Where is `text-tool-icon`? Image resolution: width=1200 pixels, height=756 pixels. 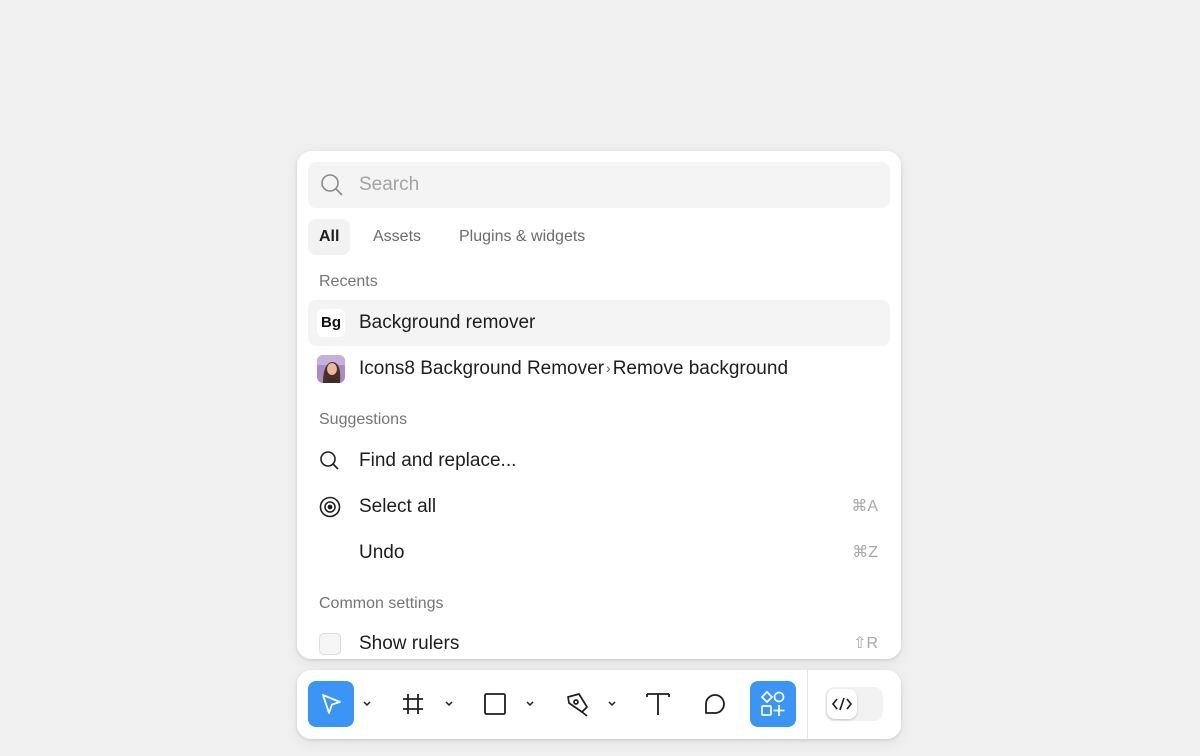 text-tool-icon is located at coordinates (658, 704).